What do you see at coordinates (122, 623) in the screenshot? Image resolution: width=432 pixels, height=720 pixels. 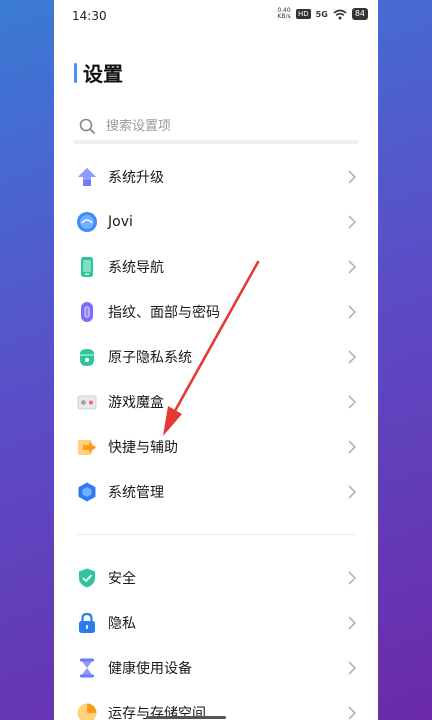 I see `settings-item-label: 隐私` at bounding box center [122, 623].